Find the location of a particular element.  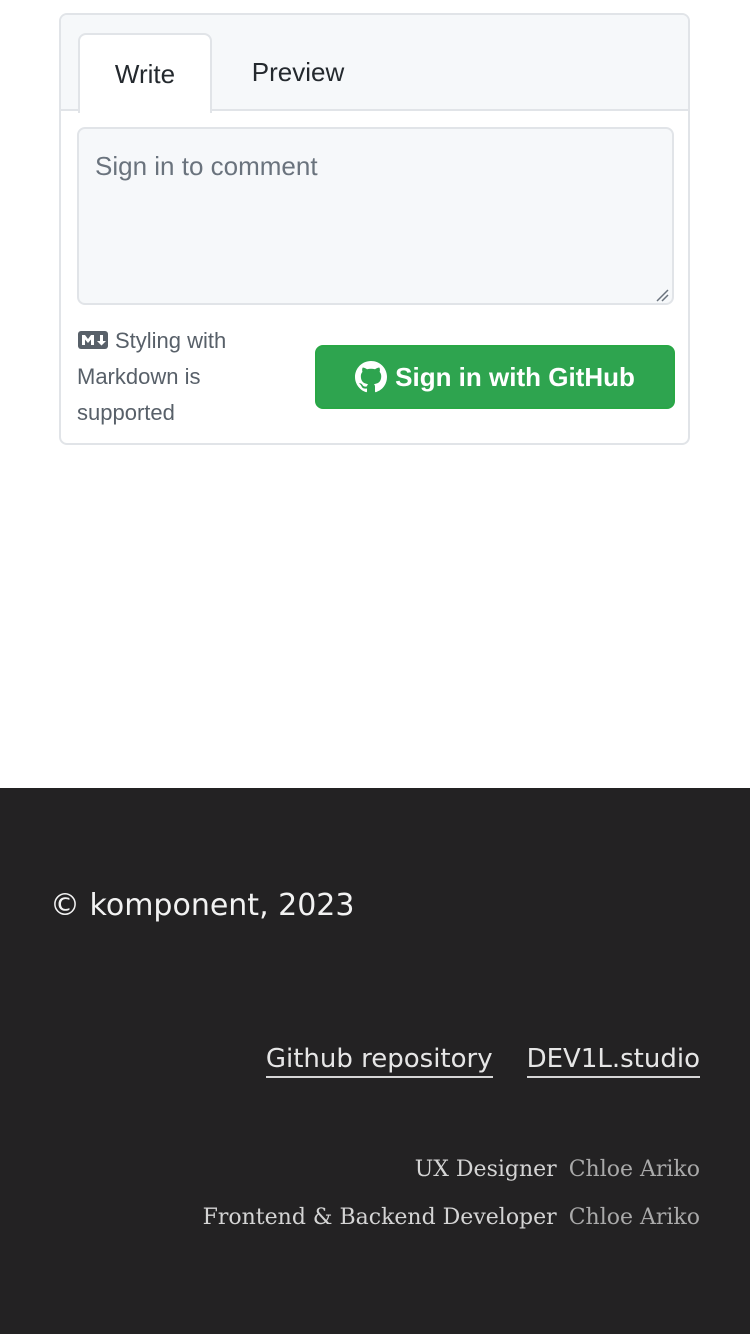

tab-bar: Write Preview is located at coordinates (374, 64).